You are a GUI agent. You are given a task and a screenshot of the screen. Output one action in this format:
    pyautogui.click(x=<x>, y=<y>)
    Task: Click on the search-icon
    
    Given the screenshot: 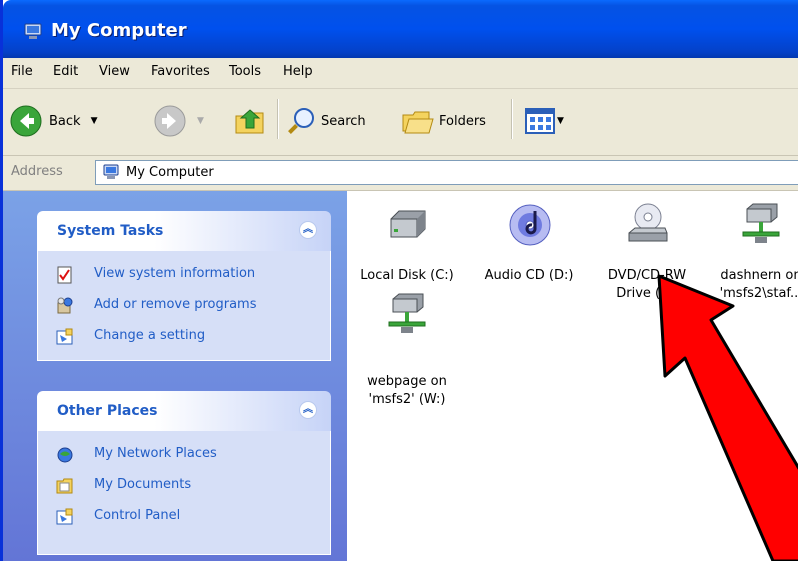 What is the action you would take?
    pyautogui.click(x=301, y=121)
    